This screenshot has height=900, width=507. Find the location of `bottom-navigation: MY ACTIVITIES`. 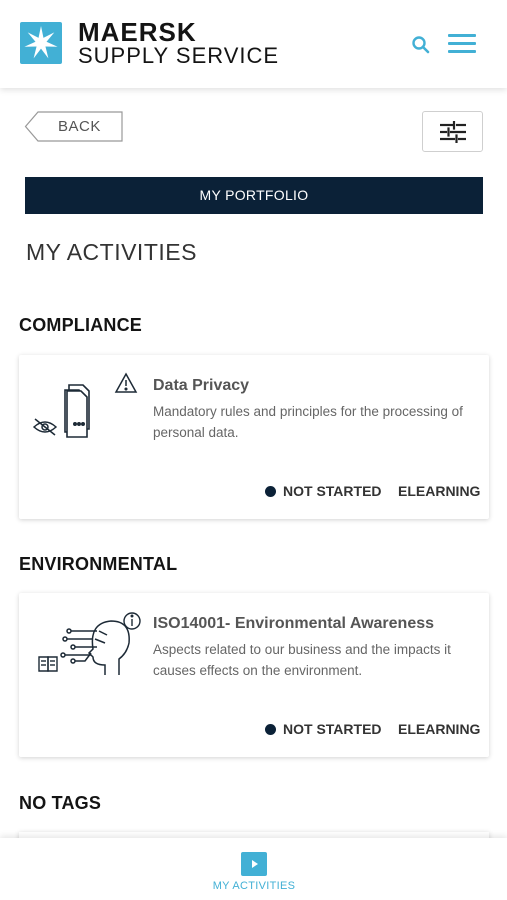

bottom-navigation: MY ACTIVITIES is located at coordinates (253, 869).